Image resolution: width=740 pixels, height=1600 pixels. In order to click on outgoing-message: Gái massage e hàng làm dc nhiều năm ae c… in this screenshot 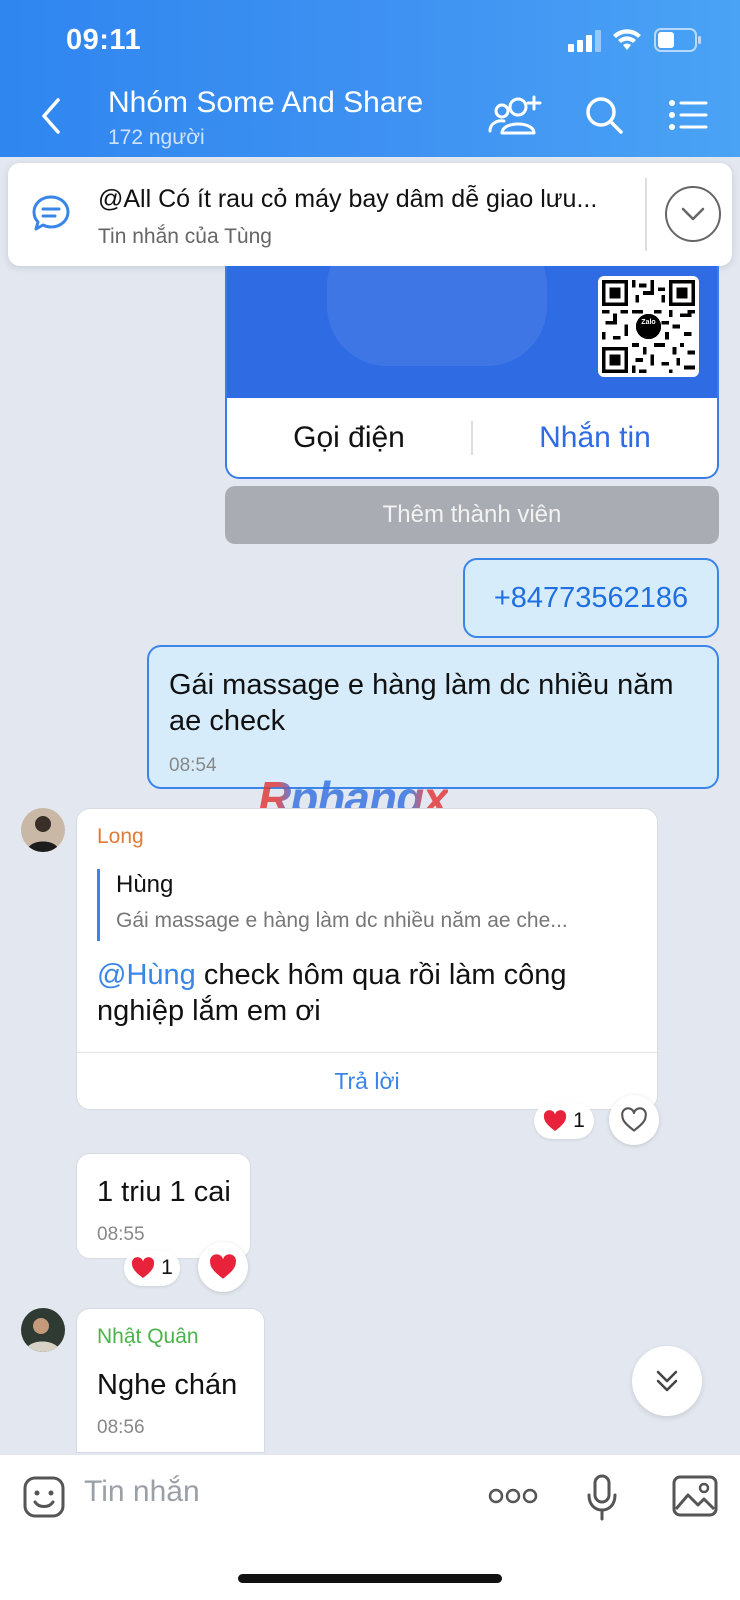, I will do `click(433, 717)`.